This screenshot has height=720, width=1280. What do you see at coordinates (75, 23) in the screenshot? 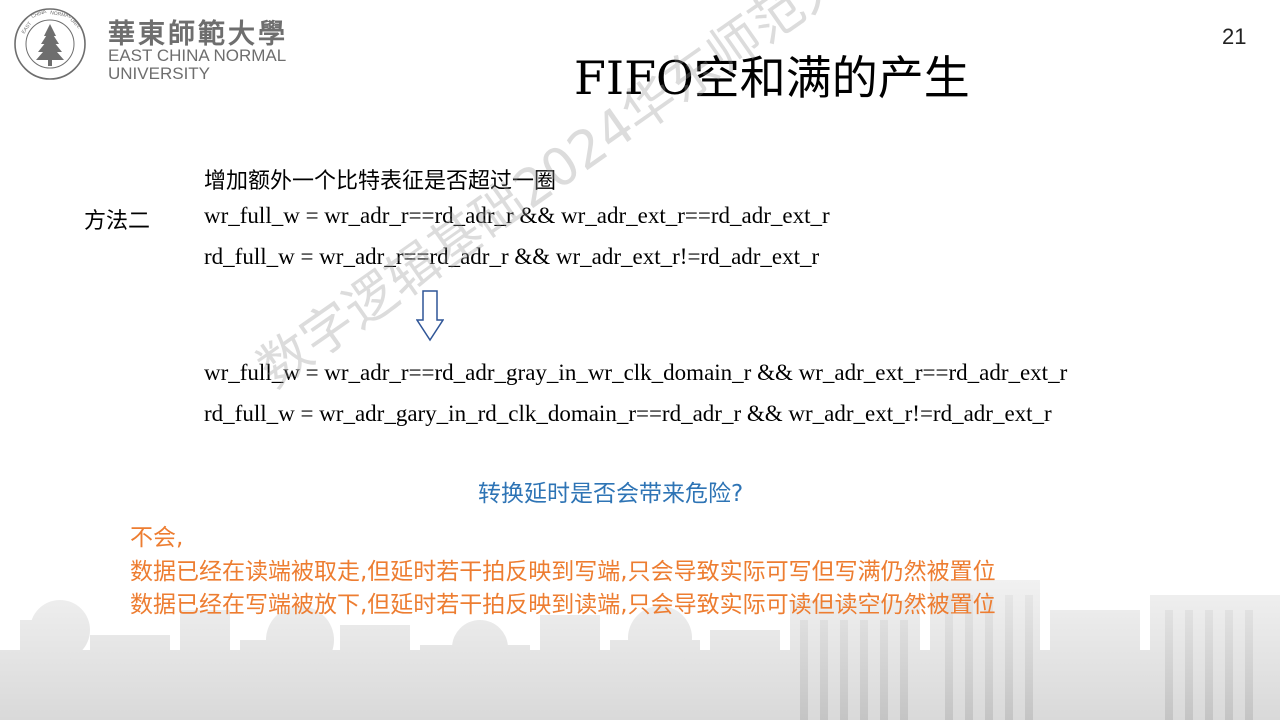
I see `svg-text: UNIV.` at bounding box center [75, 23].